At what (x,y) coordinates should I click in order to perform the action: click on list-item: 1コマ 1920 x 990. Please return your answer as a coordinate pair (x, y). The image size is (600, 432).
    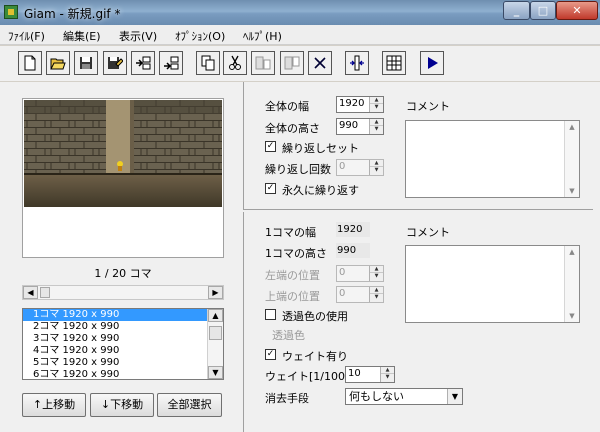
    Looking at the image, I should click on (115, 315).